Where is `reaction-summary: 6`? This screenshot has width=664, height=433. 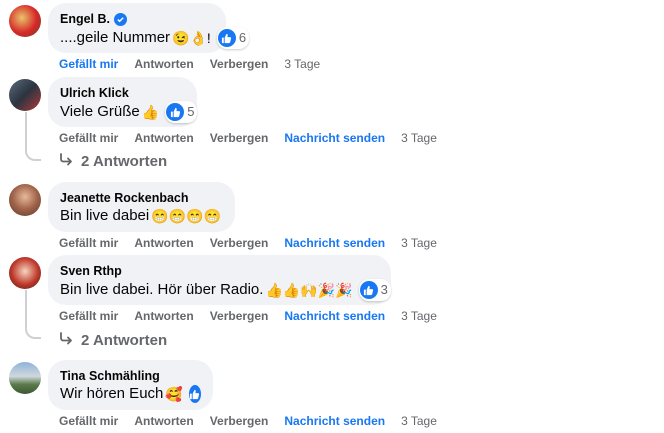
reaction-summary: 6 is located at coordinates (233, 38).